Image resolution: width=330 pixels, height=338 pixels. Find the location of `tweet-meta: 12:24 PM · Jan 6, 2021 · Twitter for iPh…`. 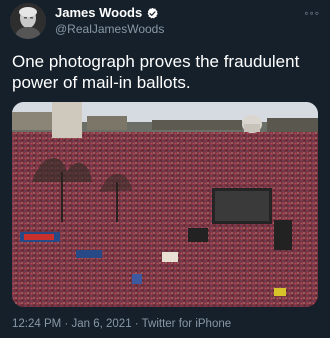

tweet-meta: 12:24 PM · Jan 6, 2021 · Twitter for iPh… is located at coordinates (121, 324).